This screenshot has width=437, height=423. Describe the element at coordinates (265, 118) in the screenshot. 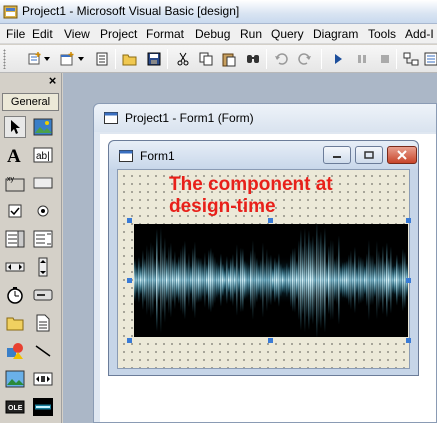

I see `designer-title-bar: Project1 - Form1 (Form)` at that location.